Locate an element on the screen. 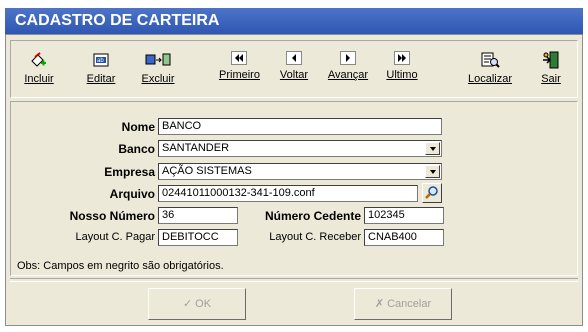 This screenshot has height=332, width=588. ultimo-label: Ultimo is located at coordinates (402, 75).